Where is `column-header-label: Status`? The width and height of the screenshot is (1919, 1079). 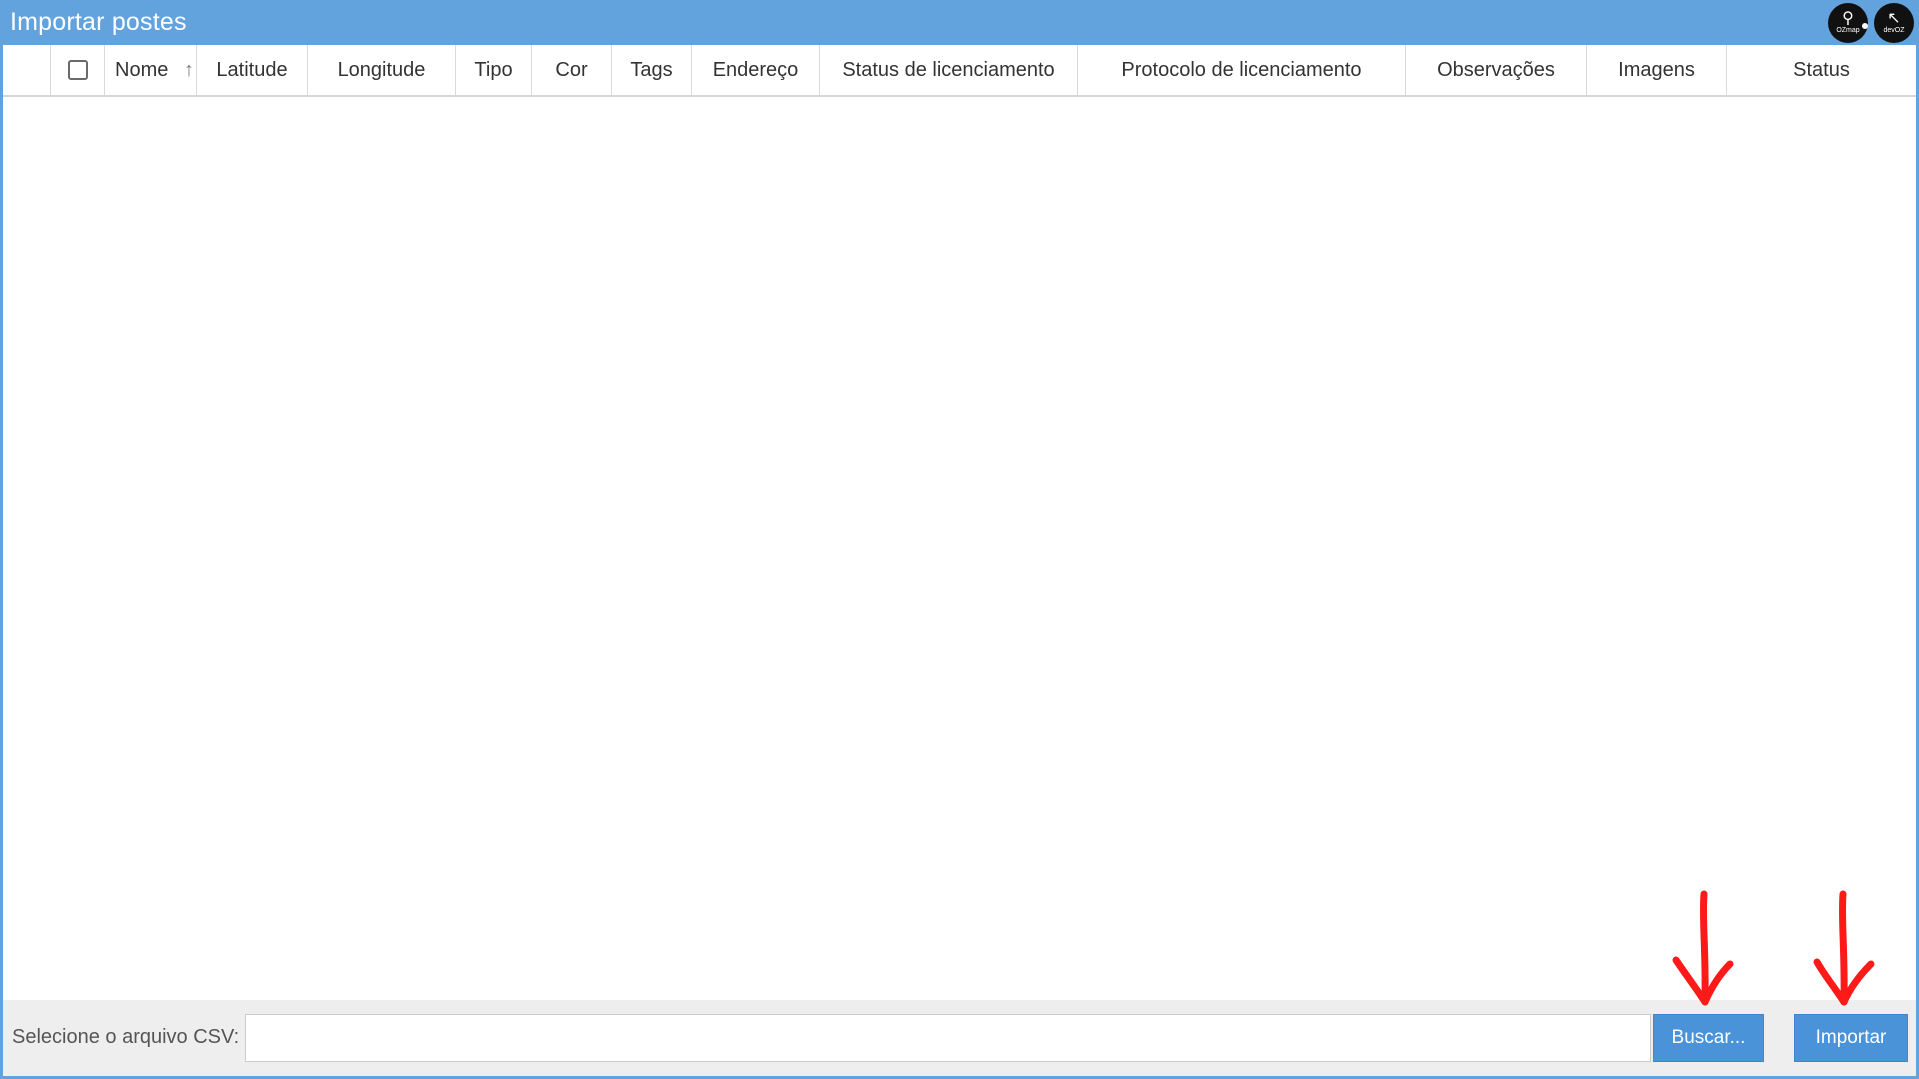
column-header-label: Status is located at coordinates (1821, 69).